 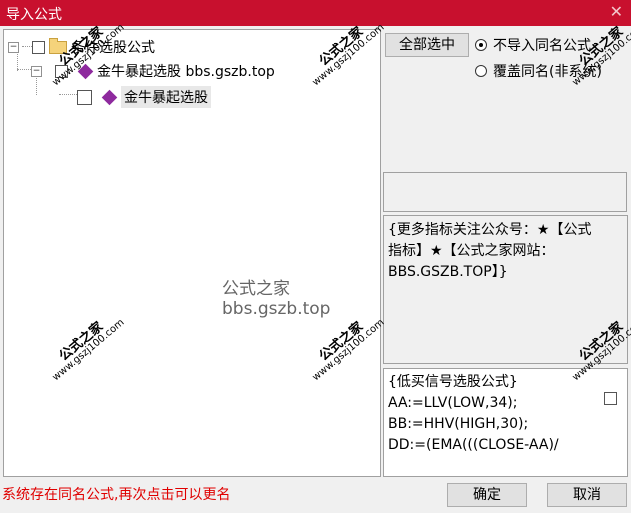 I want to click on empty-panel, so click(x=505, y=192).